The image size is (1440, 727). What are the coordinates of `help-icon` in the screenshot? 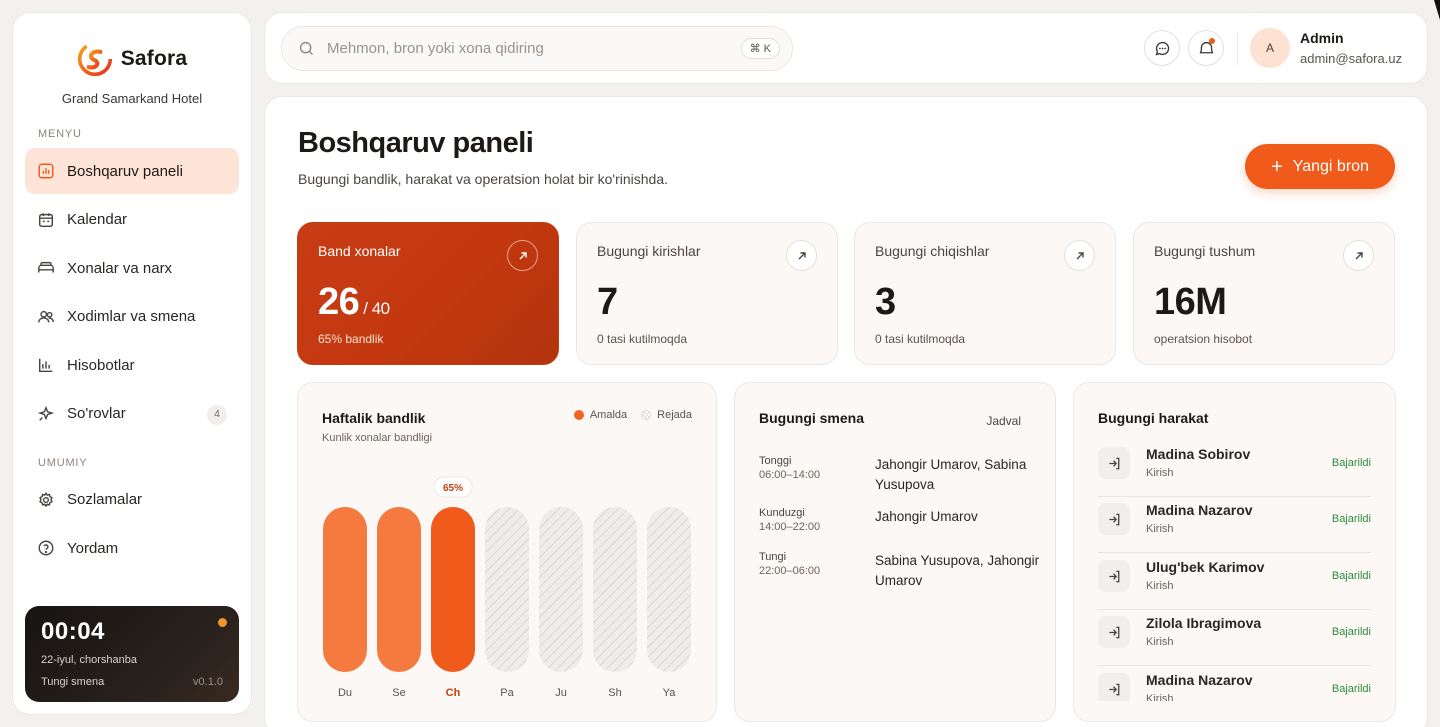 It's located at (46, 548).